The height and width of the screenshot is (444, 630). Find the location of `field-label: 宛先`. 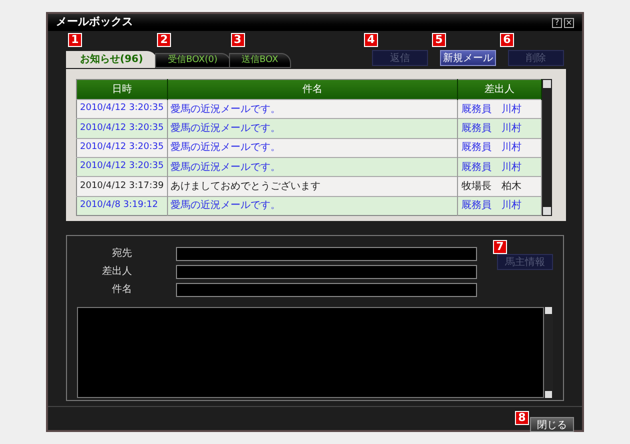

field-label: 宛先 is located at coordinates (121, 253).